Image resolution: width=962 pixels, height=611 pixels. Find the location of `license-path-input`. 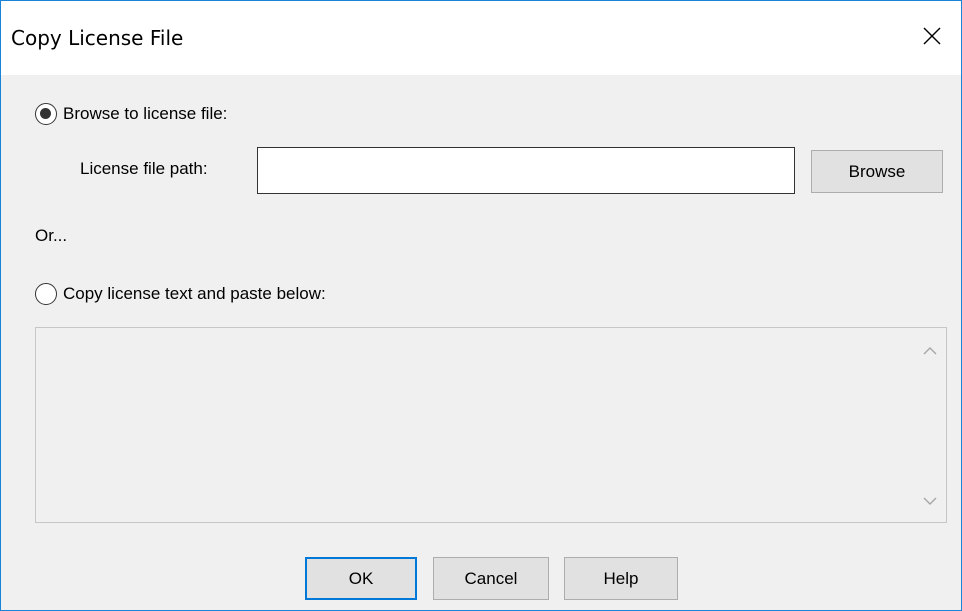

license-path-input is located at coordinates (526, 170).